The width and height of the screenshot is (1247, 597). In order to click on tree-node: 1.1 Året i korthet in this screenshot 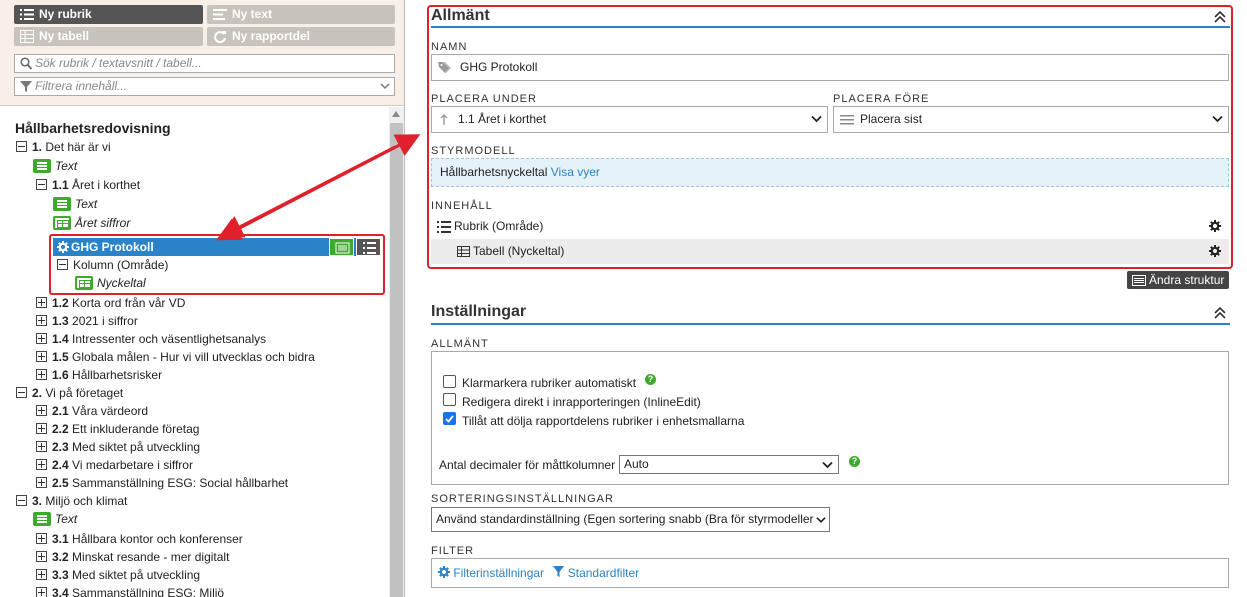, I will do `click(88, 185)`.